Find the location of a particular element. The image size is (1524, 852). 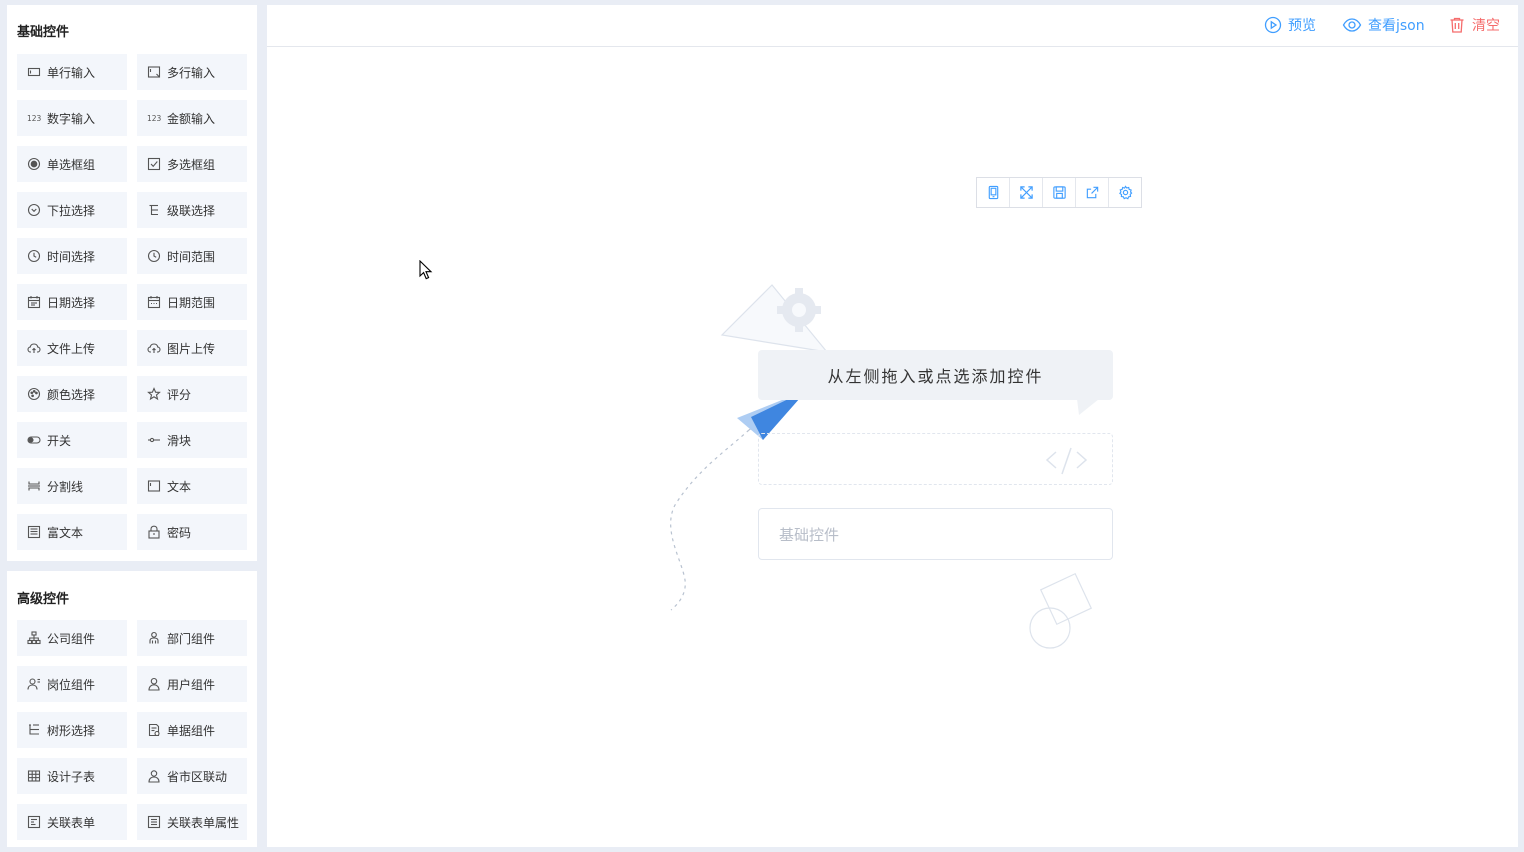

control-label: 颜色选择 is located at coordinates (71, 394).